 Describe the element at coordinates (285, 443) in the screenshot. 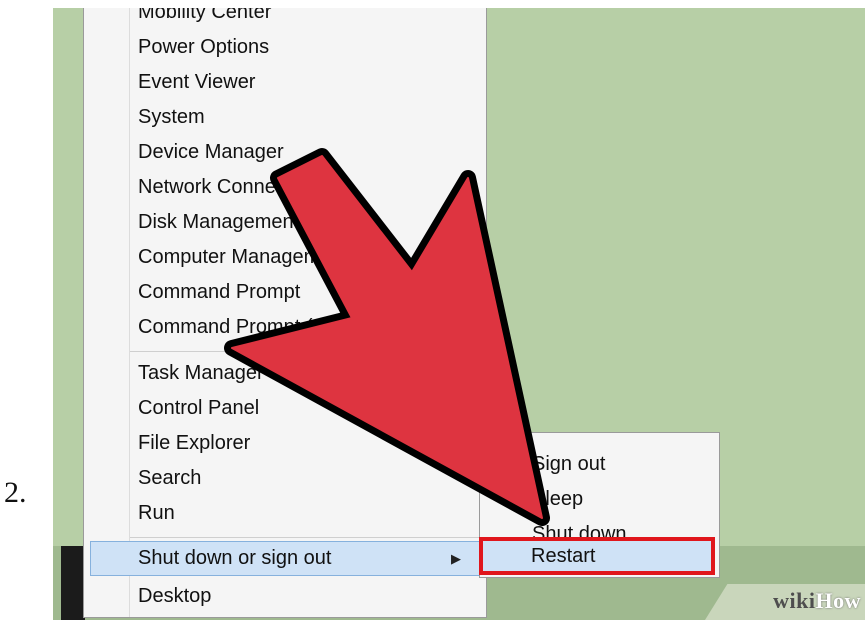

I see `menu-item-file-explorer: File Explorer` at that location.